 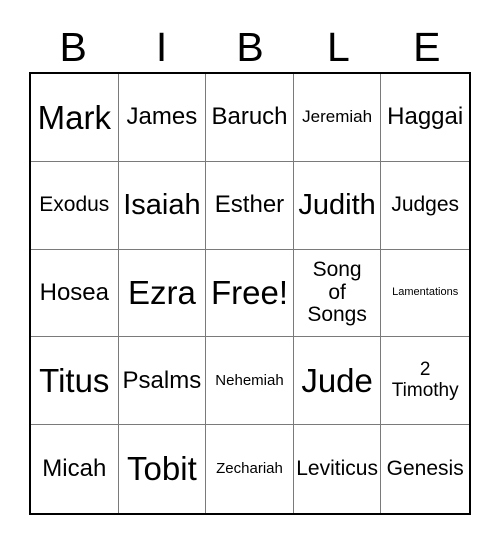 I want to click on bingo-cell-label: Jeremiah, so click(x=337, y=117).